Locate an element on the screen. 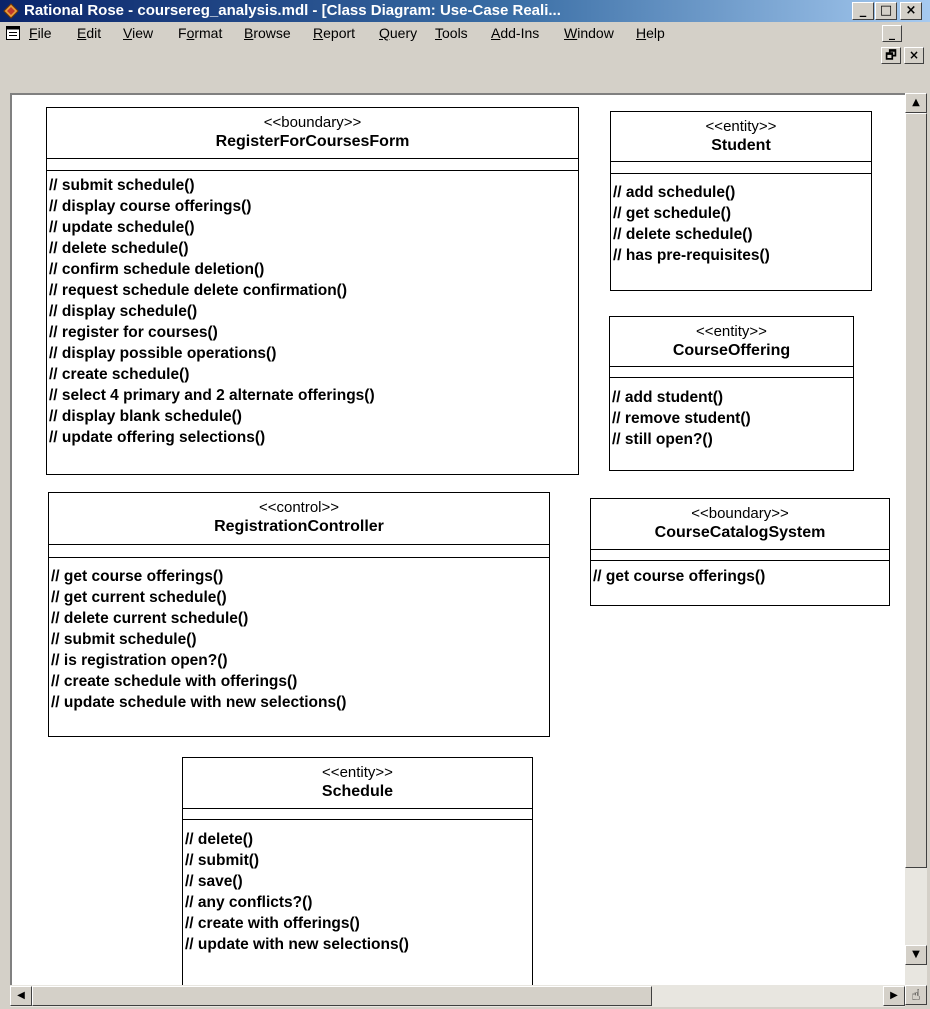 This screenshot has height=1009, width=930. operation: // create with offerings() is located at coordinates (272, 923).